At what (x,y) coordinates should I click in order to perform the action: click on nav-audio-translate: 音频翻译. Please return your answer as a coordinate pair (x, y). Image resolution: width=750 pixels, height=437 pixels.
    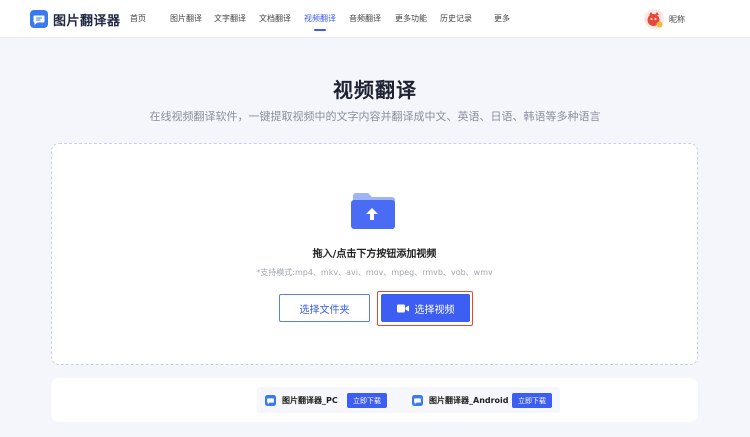
    Looking at the image, I should click on (365, 18).